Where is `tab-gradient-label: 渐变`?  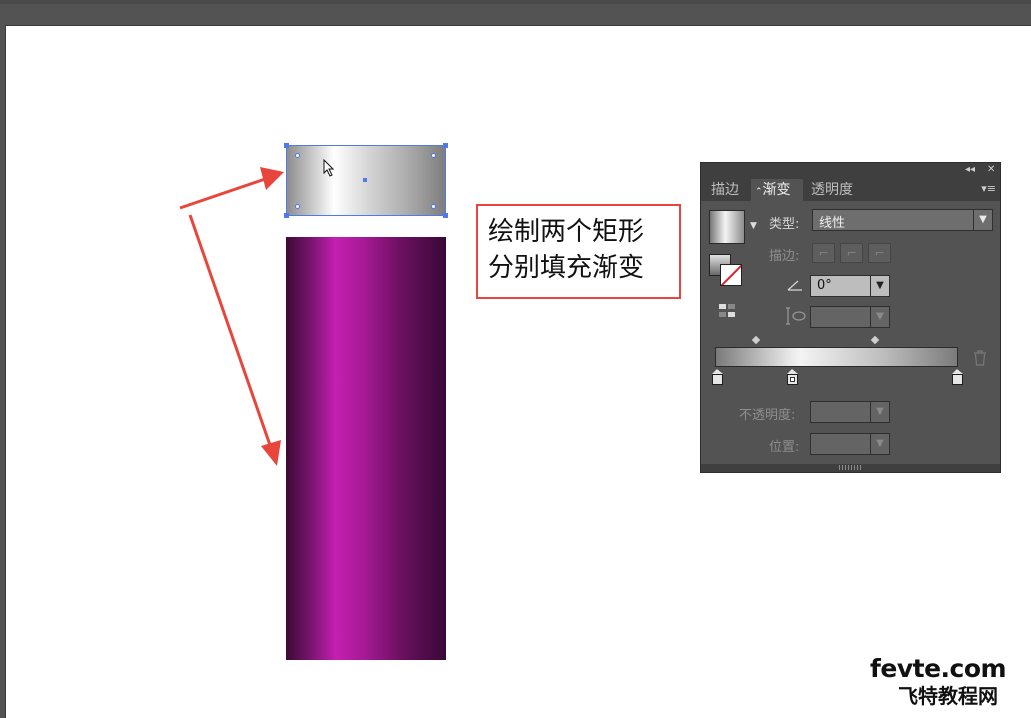 tab-gradient-label: 渐变 is located at coordinates (776, 190).